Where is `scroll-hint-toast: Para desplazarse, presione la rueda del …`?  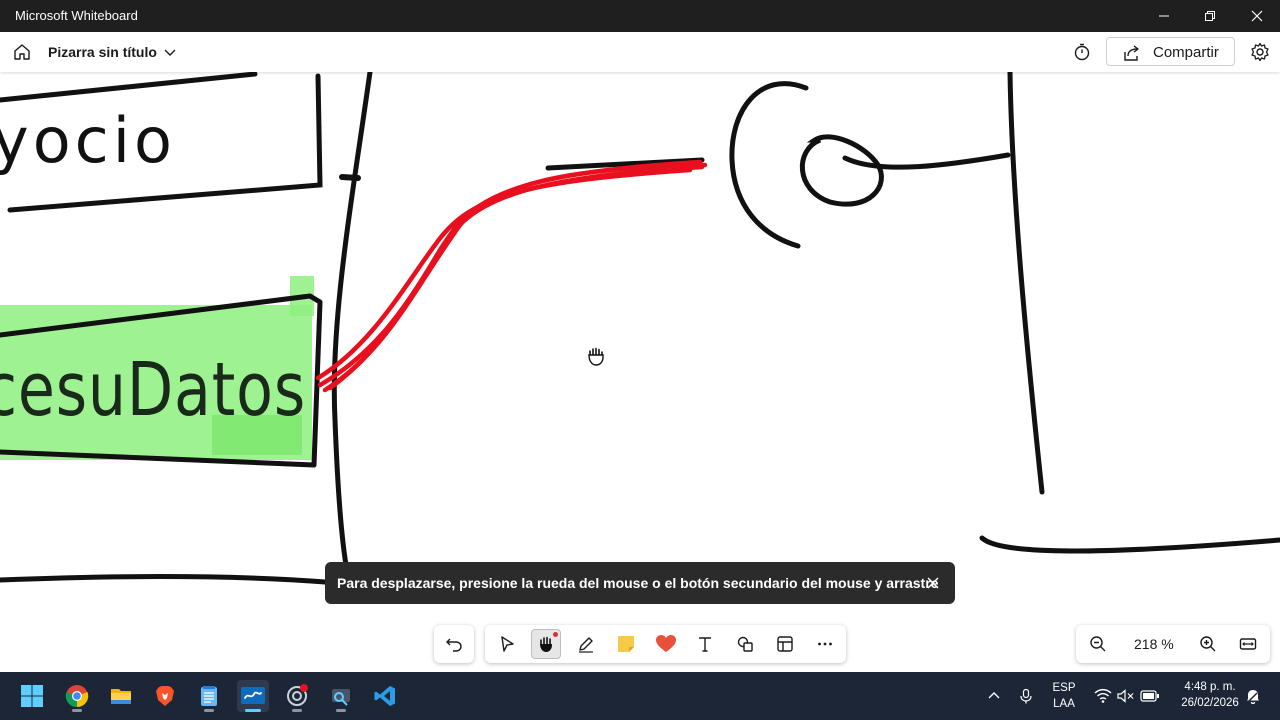
scroll-hint-toast: Para desplazarse, presione la rueda del … is located at coordinates (640, 583).